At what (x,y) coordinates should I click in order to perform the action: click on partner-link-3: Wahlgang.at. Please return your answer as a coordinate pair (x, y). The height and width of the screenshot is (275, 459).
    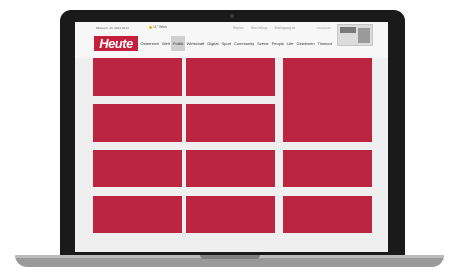
    Looking at the image, I should click on (285, 28).